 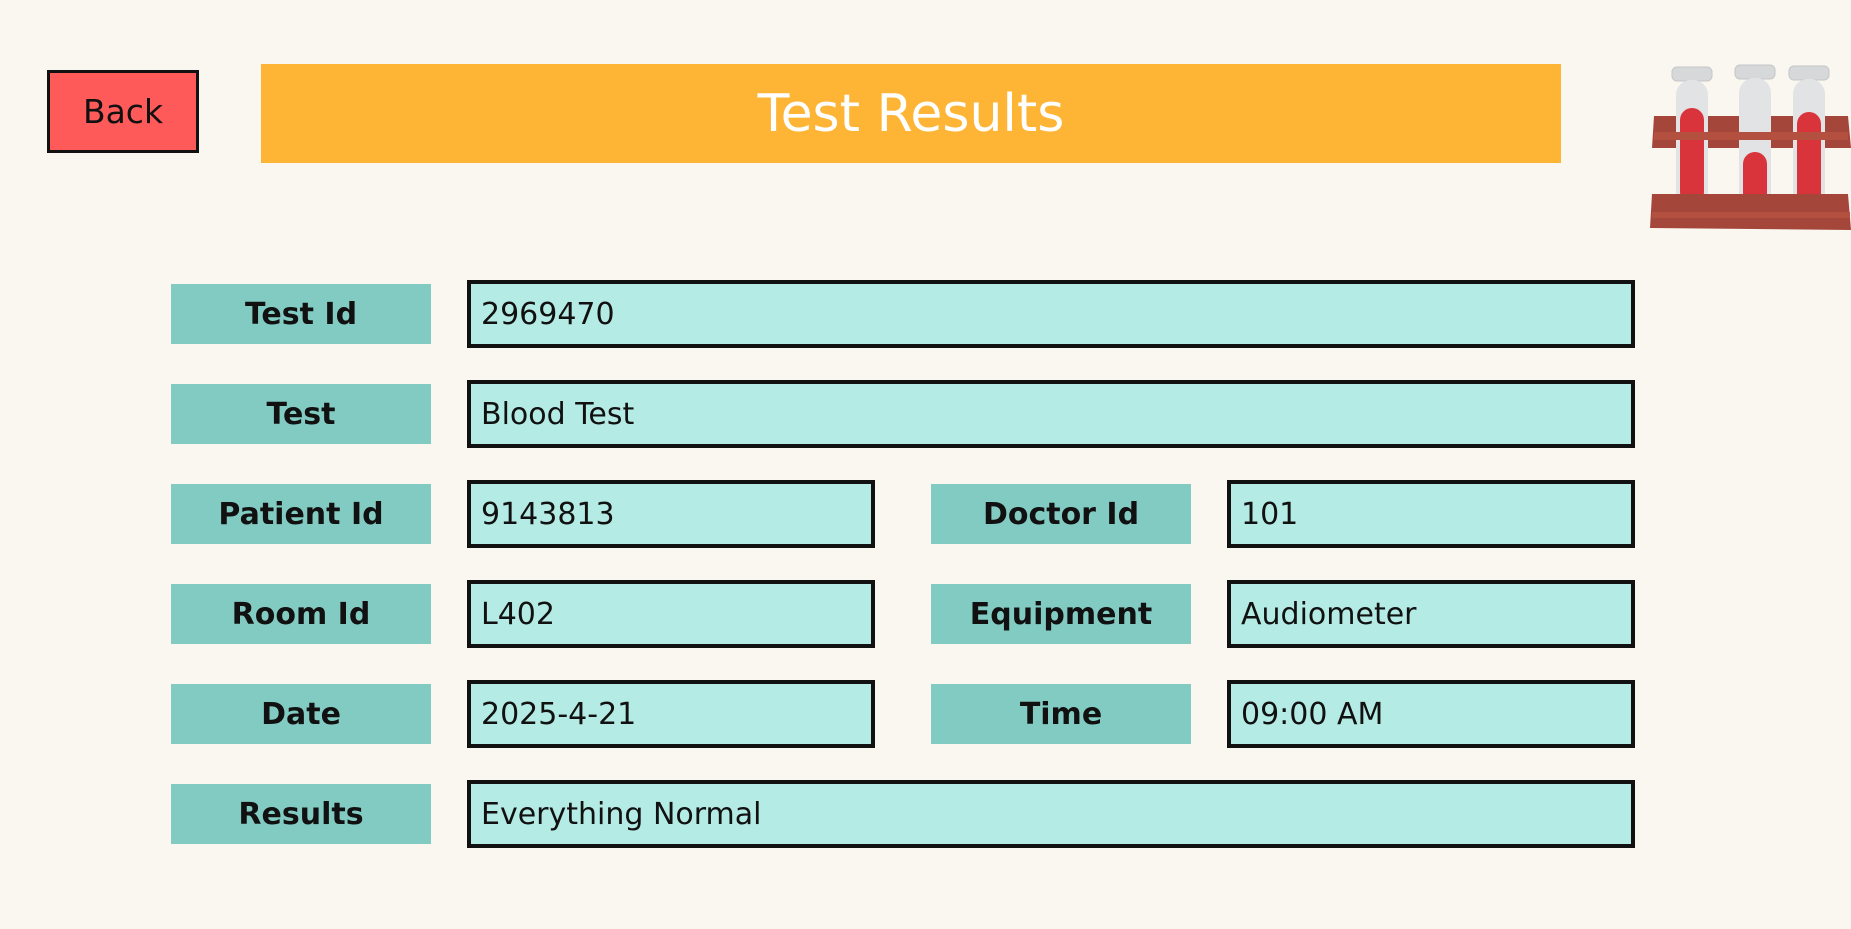 What do you see at coordinates (1061, 714) in the screenshot?
I see `time-label: Time` at bounding box center [1061, 714].